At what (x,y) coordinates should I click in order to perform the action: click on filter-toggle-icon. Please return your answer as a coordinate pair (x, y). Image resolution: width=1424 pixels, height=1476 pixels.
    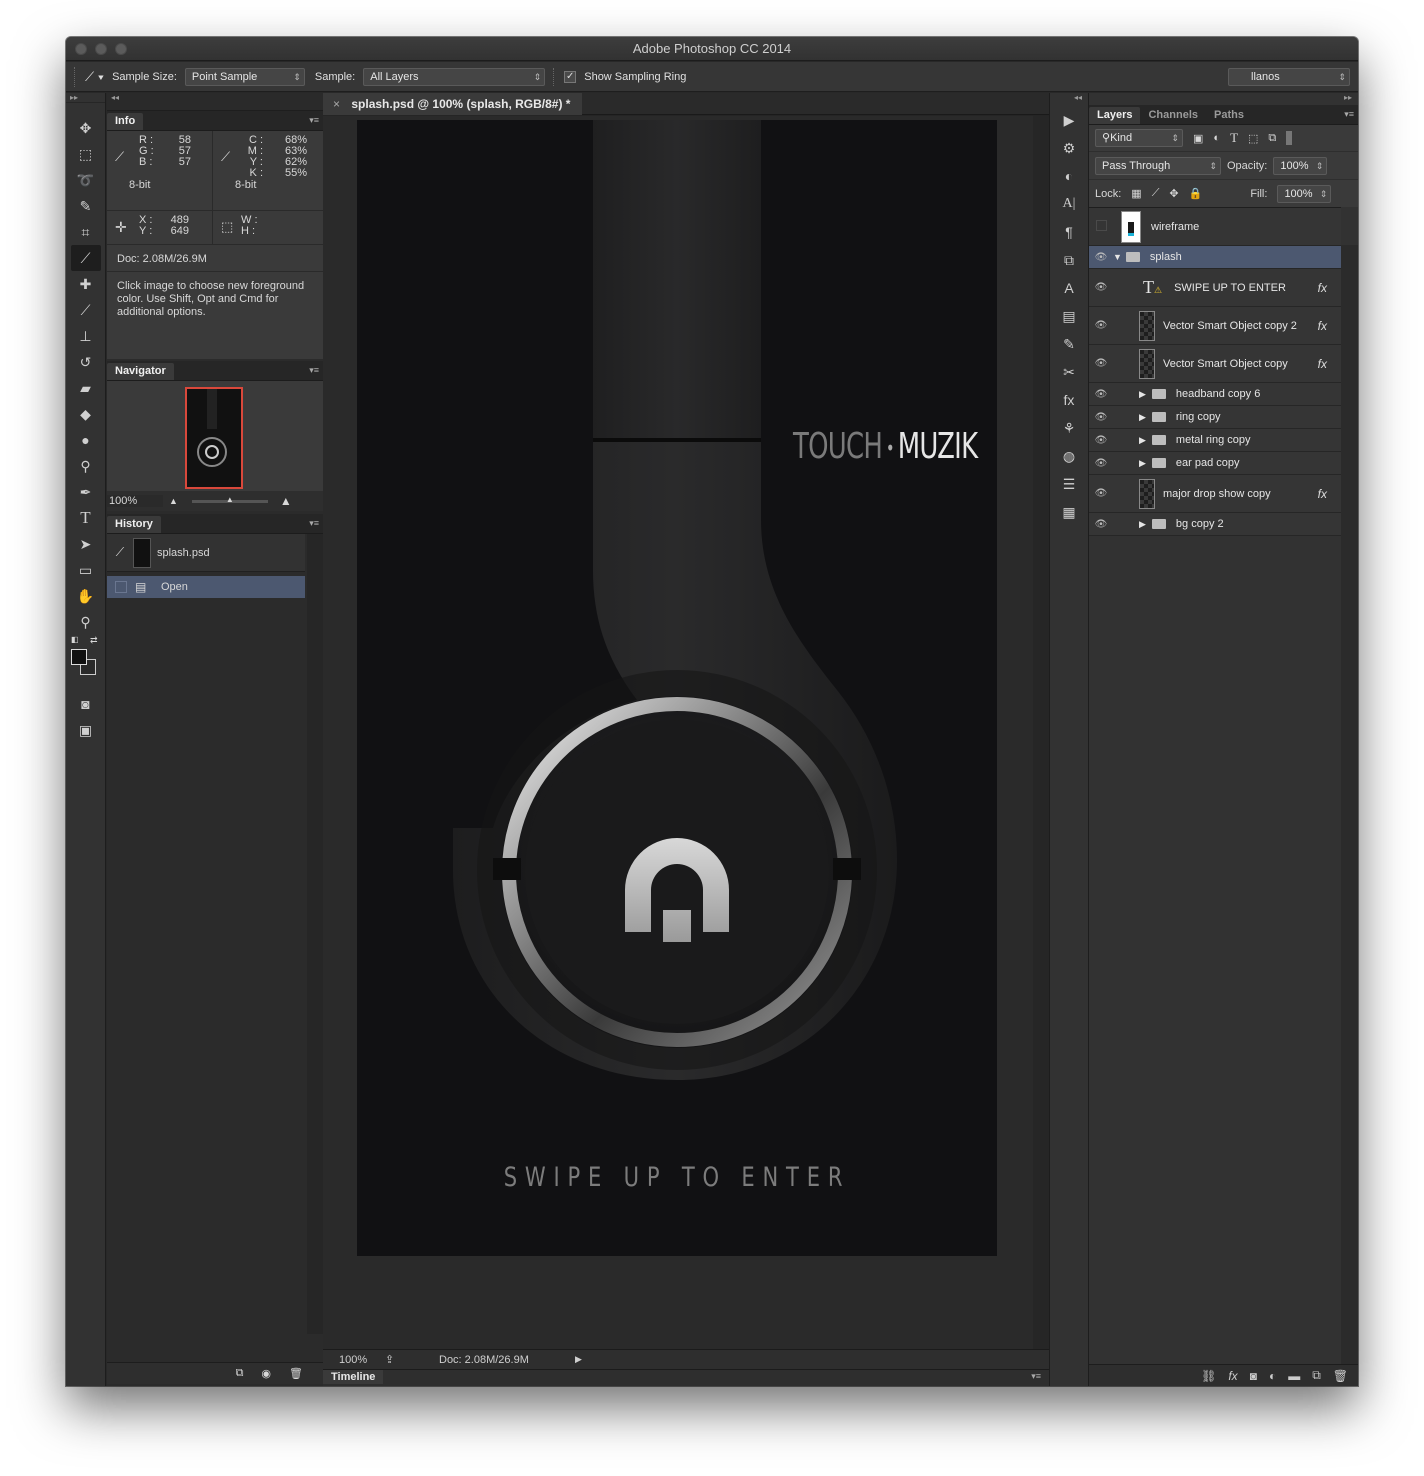
    Looking at the image, I should click on (1289, 138).